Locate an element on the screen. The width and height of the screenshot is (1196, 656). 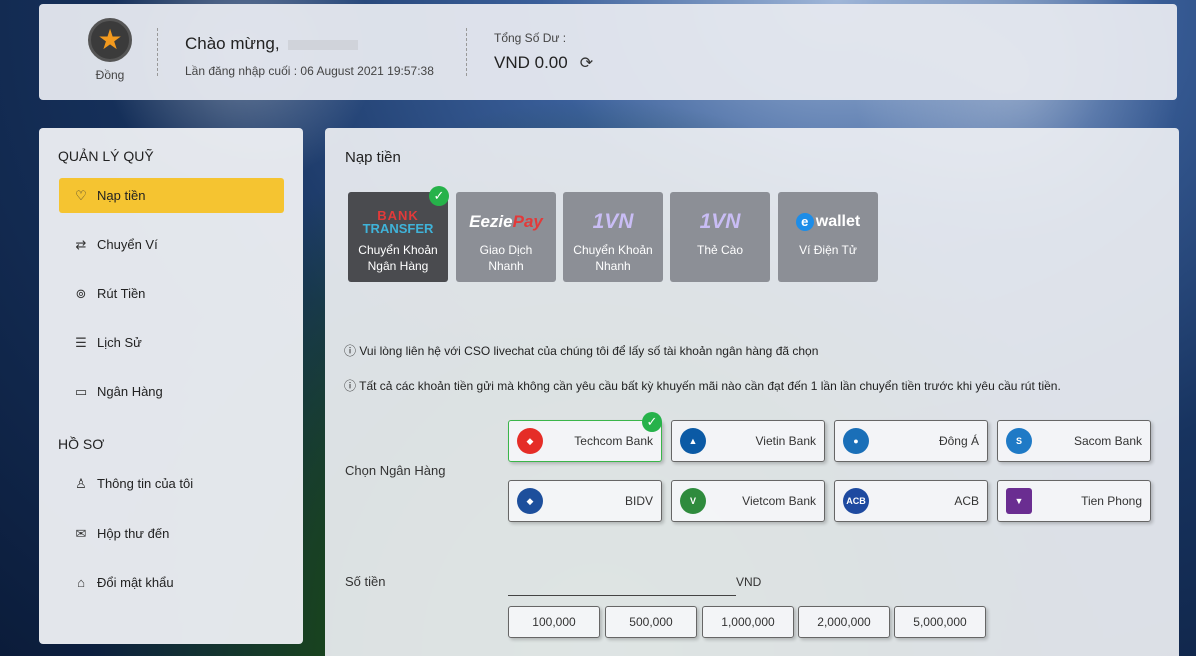
bank-name: Vietin Bank is located at coordinates (786, 441).